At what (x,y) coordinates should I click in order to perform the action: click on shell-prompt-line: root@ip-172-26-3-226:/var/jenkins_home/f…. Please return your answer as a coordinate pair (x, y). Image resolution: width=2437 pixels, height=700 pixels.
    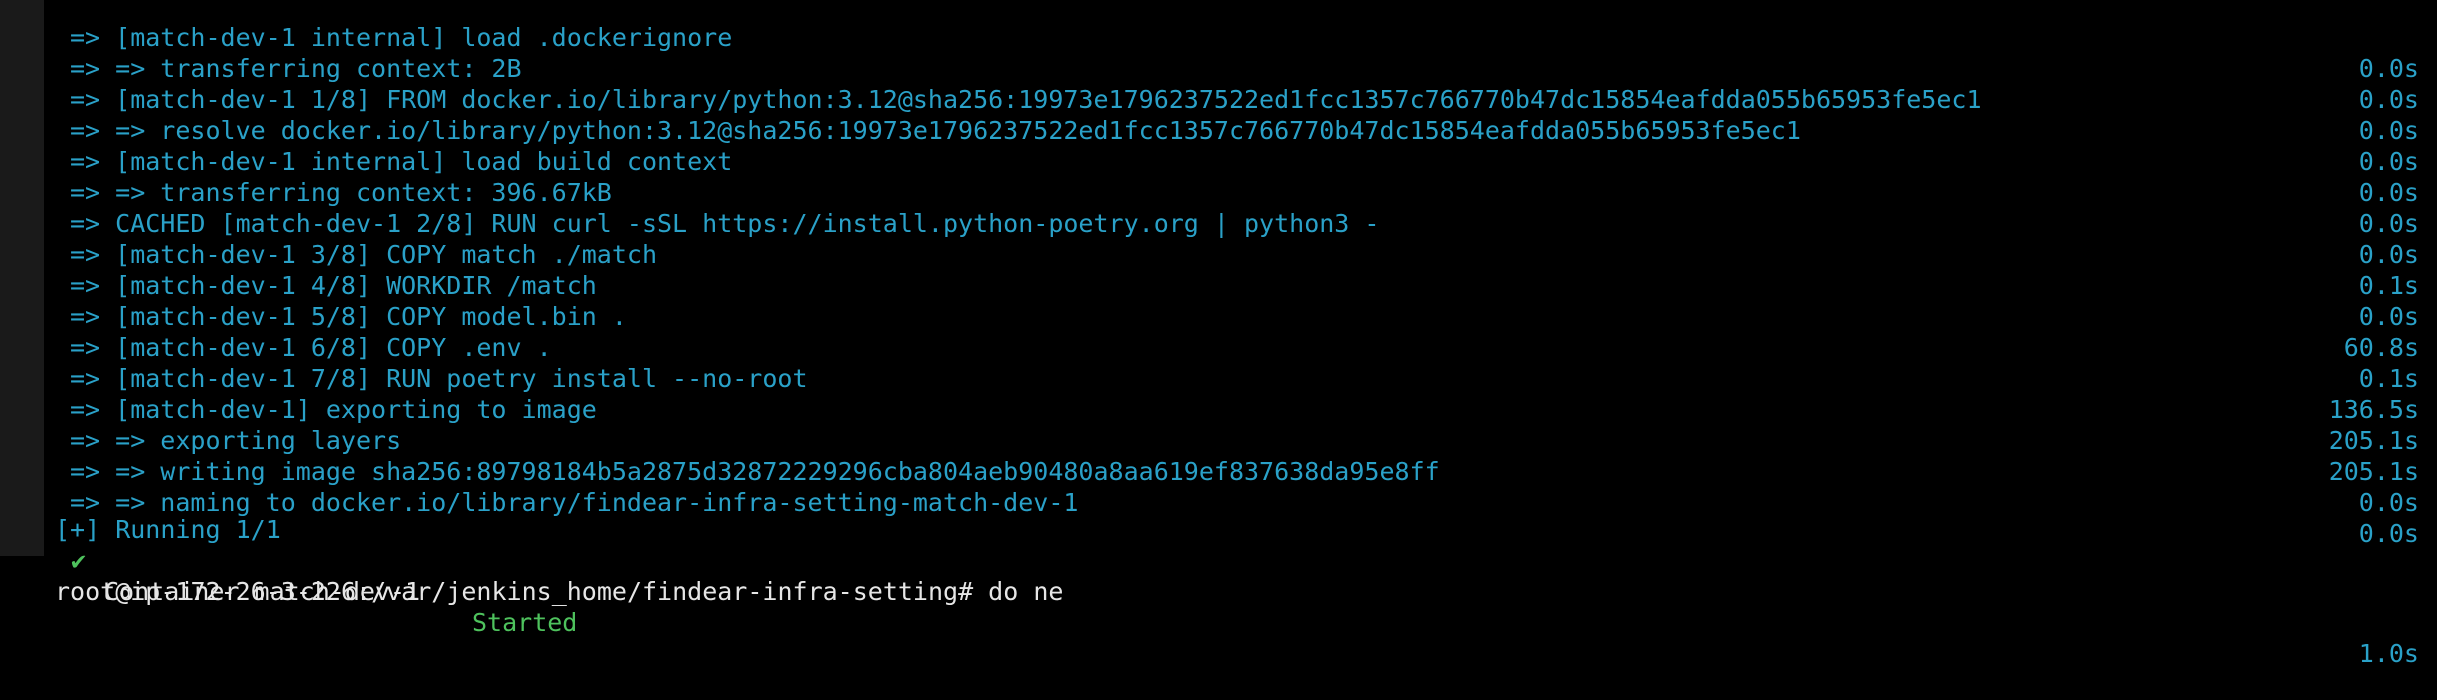
    Looking at the image, I should click on (1231, 575).